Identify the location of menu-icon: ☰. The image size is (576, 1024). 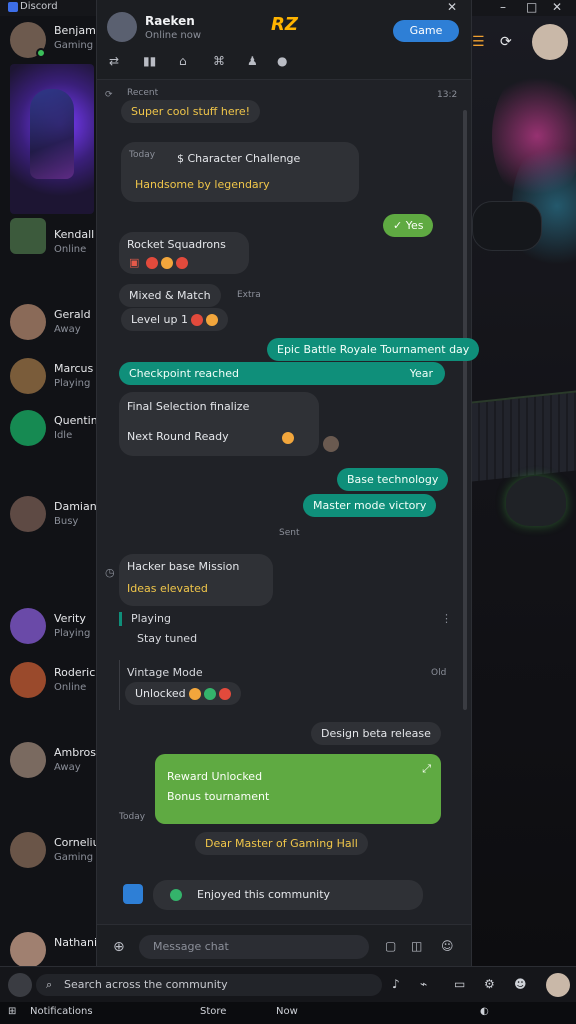
(478, 42).